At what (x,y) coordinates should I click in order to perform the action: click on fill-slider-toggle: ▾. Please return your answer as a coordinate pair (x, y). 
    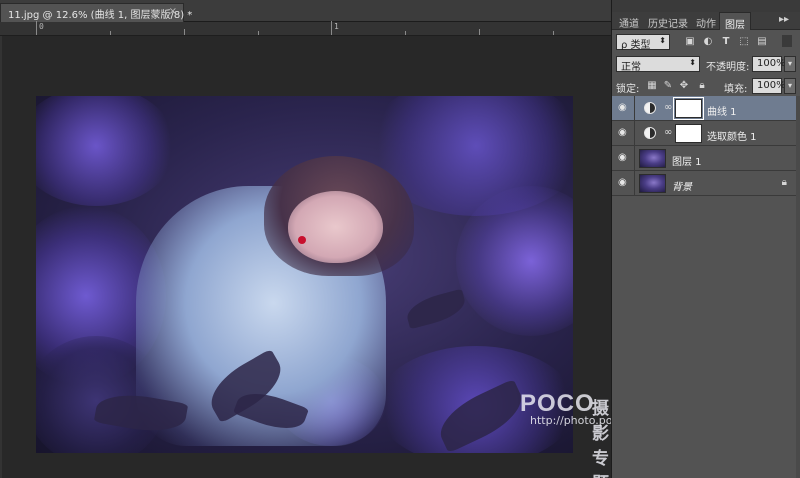
    Looking at the image, I should click on (790, 86).